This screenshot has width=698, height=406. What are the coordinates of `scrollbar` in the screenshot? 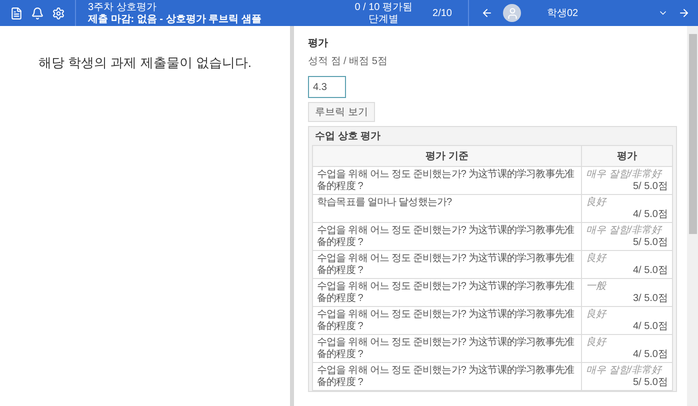 It's located at (692, 216).